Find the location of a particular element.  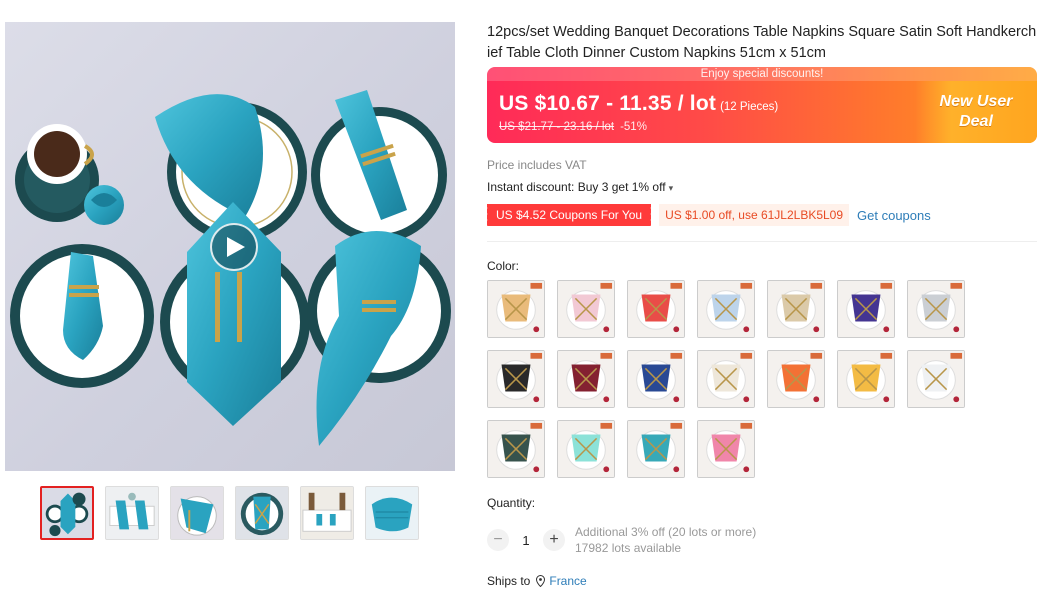

divider is located at coordinates (762, 241).